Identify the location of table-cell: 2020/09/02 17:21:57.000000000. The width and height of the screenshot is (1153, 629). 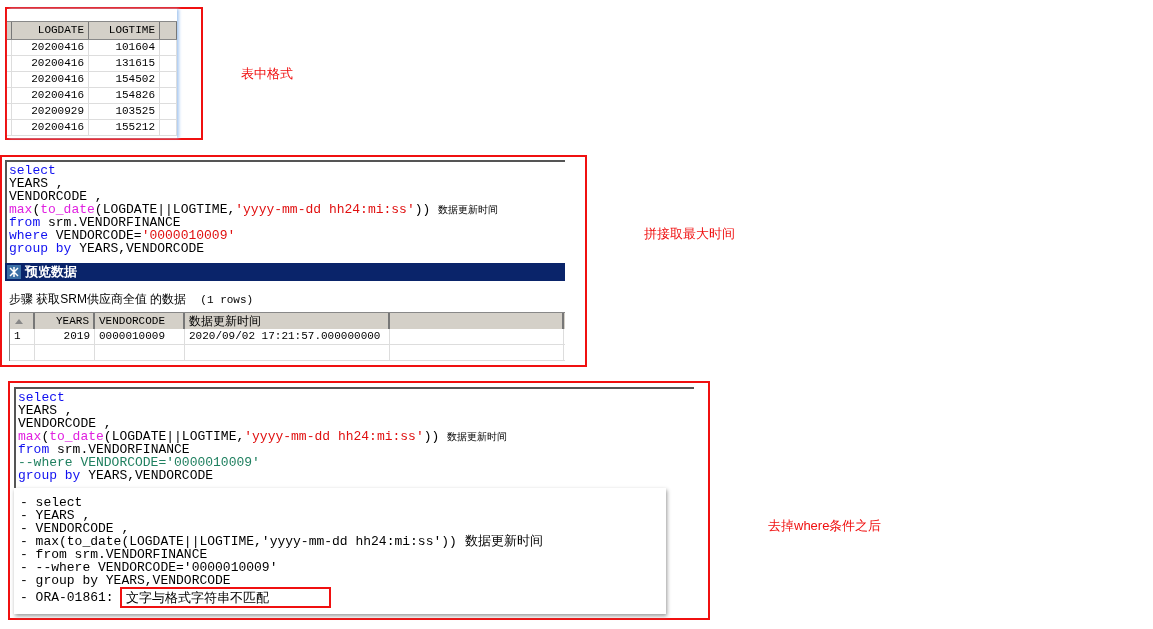
(287, 336).